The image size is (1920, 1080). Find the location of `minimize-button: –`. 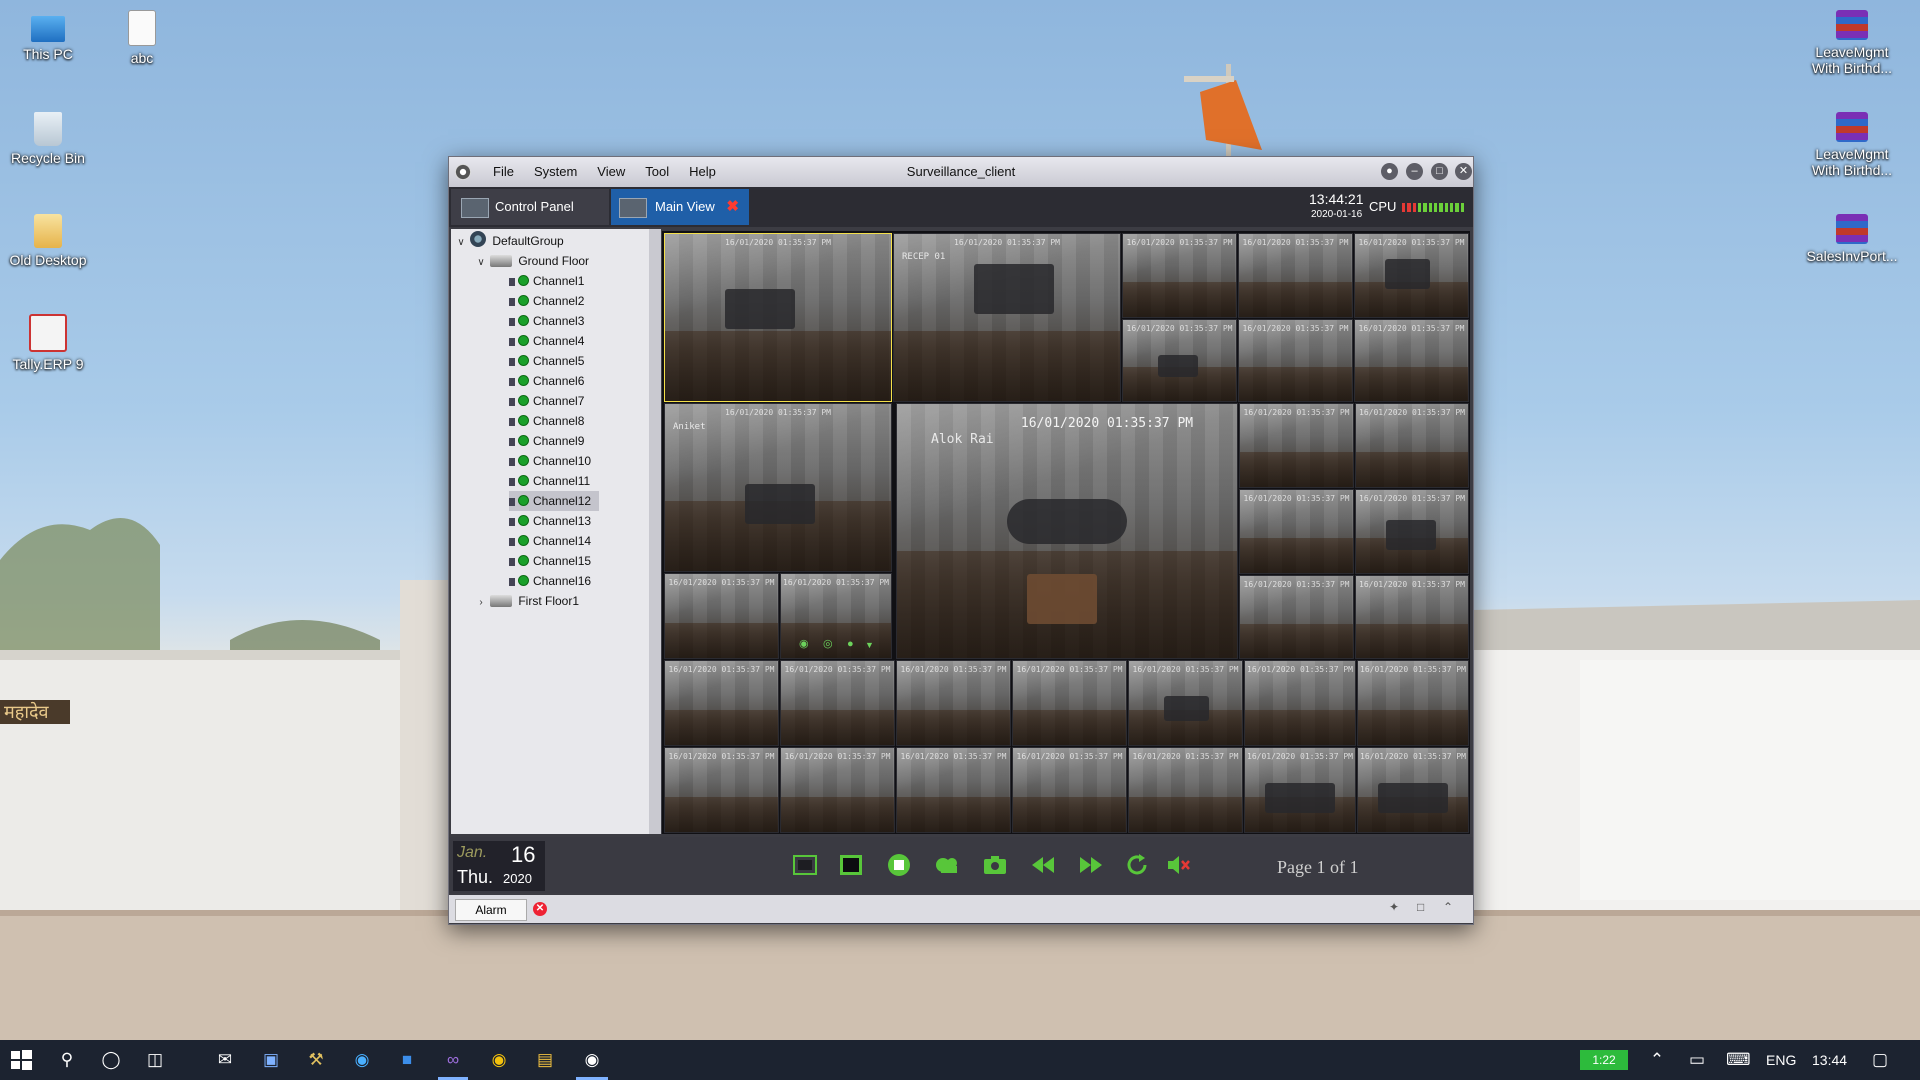

minimize-button: – is located at coordinates (1414, 171).